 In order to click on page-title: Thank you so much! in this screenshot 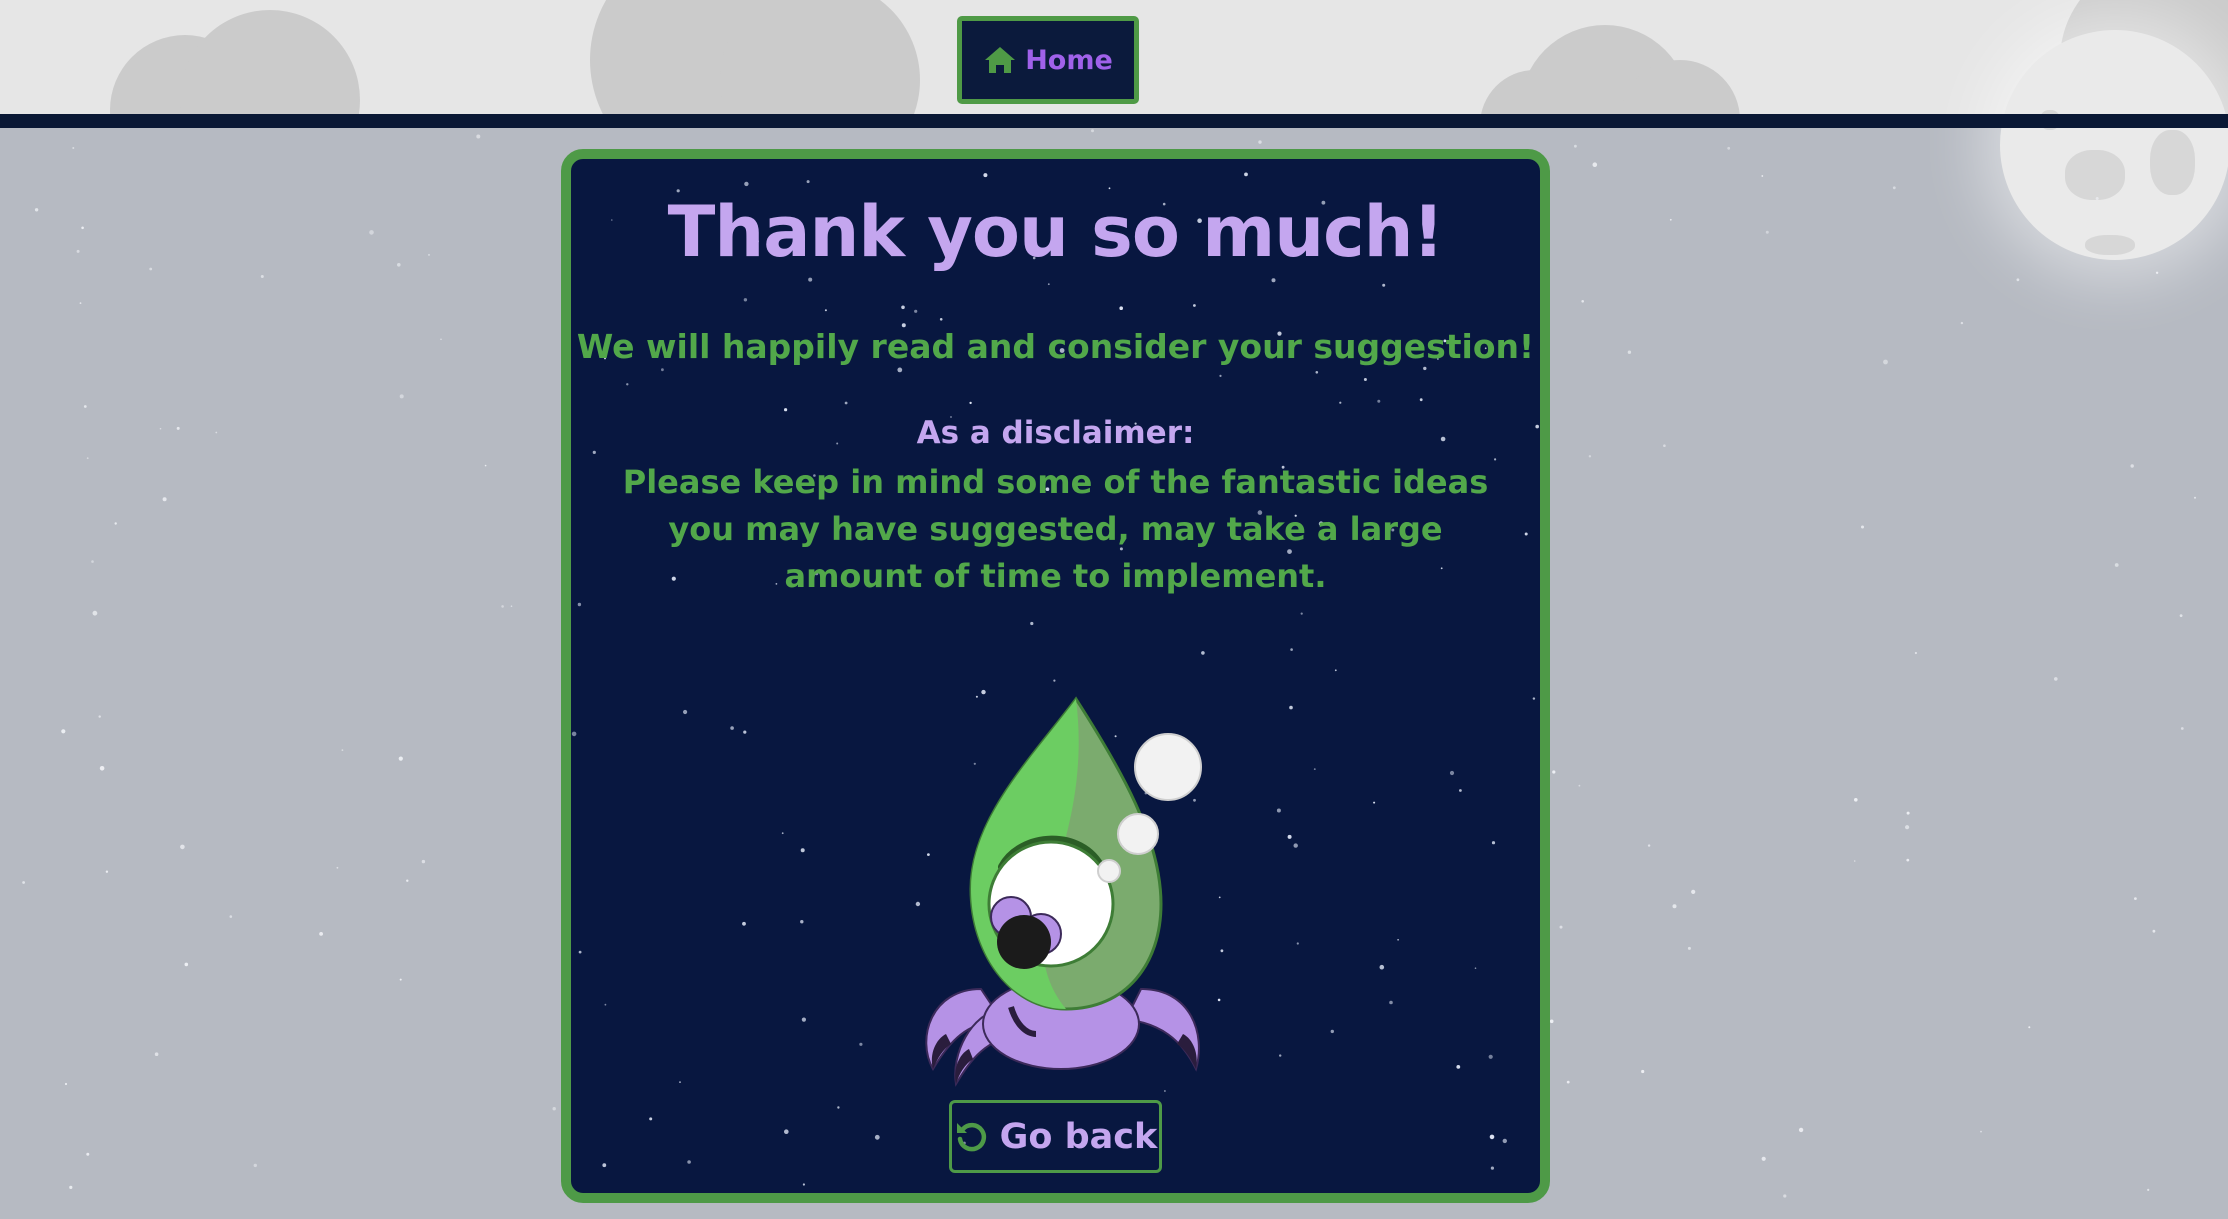, I will do `click(1056, 232)`.